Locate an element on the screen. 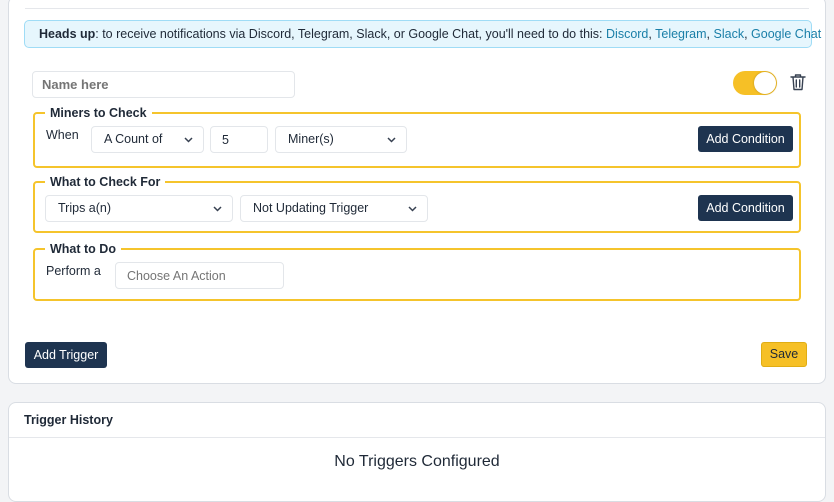 The width and height of the screenshot is (834, 502). slack-link: Slack is located at coordinates (729, 34).